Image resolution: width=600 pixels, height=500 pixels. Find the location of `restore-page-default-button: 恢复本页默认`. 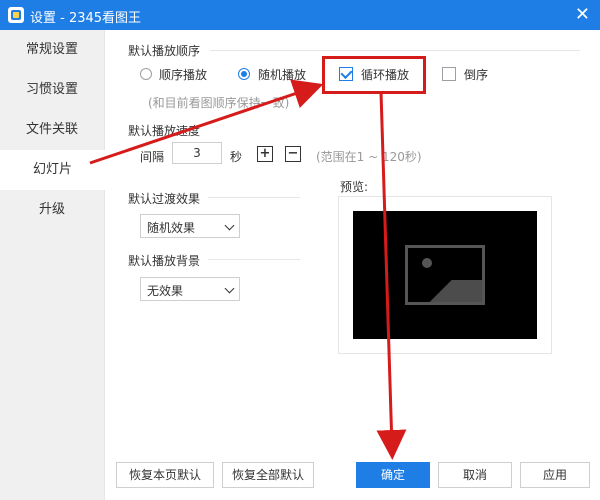

restore-page-default-button: 恢复本页默认 is located at coordinates (165, 475).